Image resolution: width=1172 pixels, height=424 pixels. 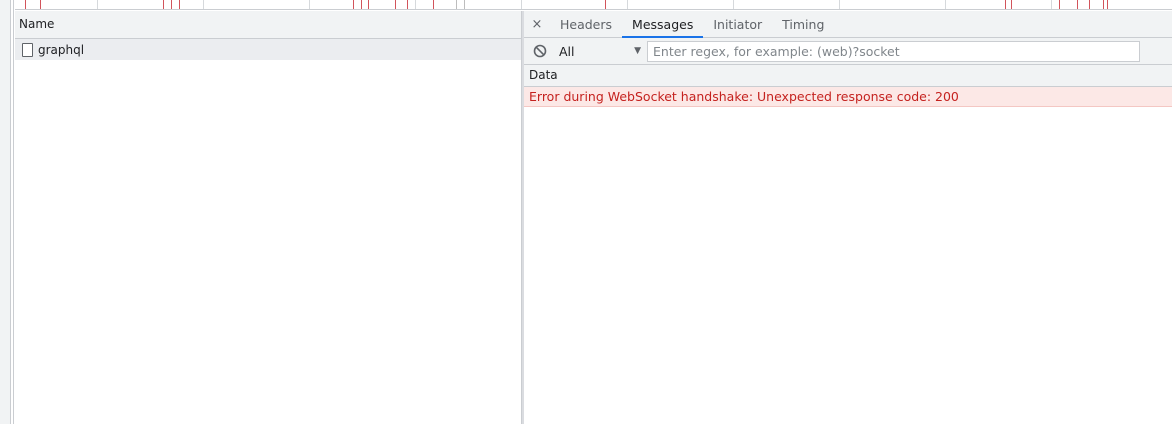 I want to click on message-filter-input, so click(x=893, y=51).